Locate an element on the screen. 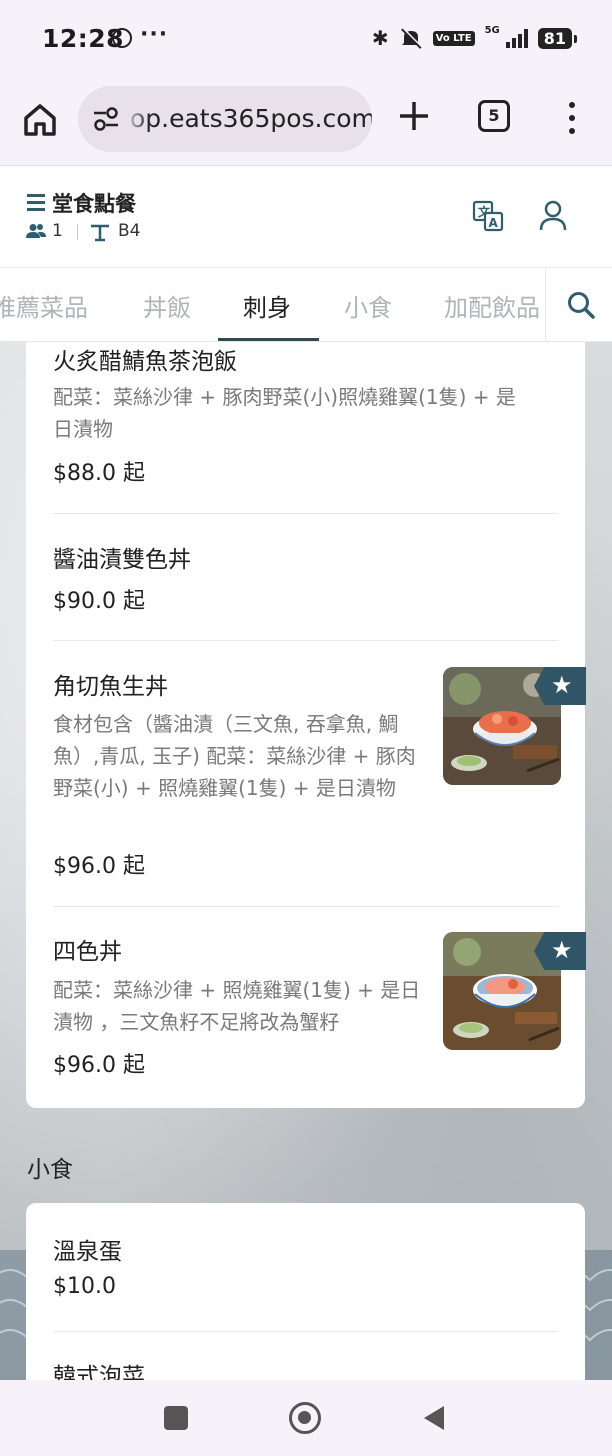  status-bar: 12:28 ··· ✱ Vo LTE 5G 81 is located at coordinates (306, 40).